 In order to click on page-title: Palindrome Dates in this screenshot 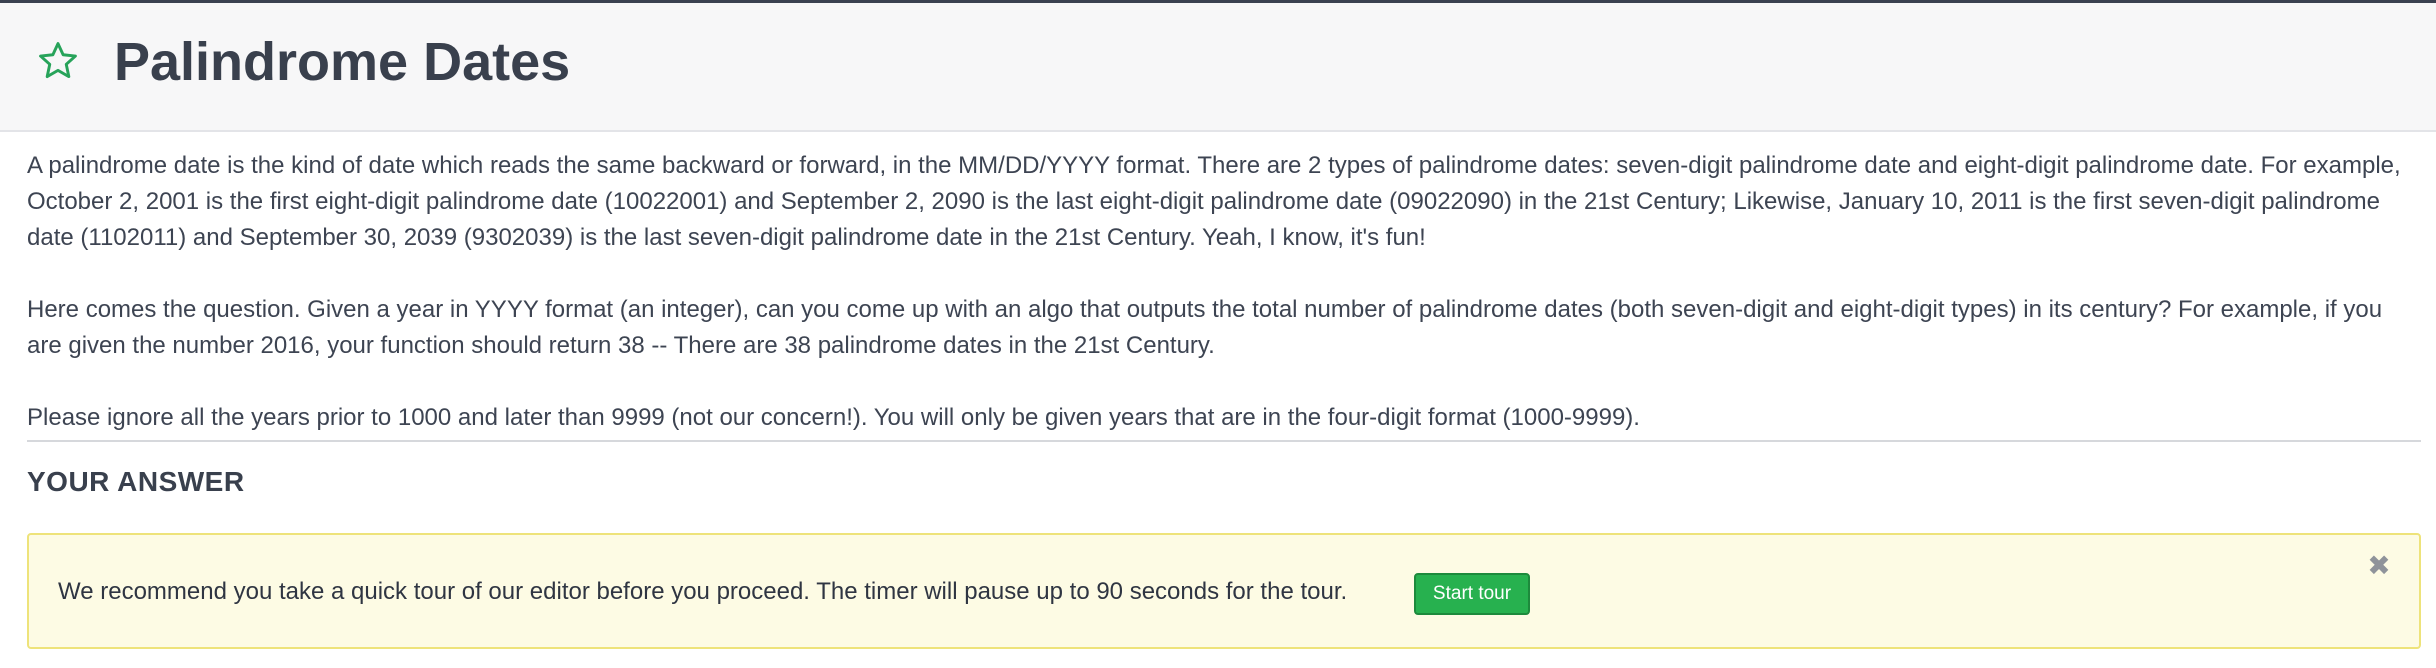, I will do `click(342, 62)`.